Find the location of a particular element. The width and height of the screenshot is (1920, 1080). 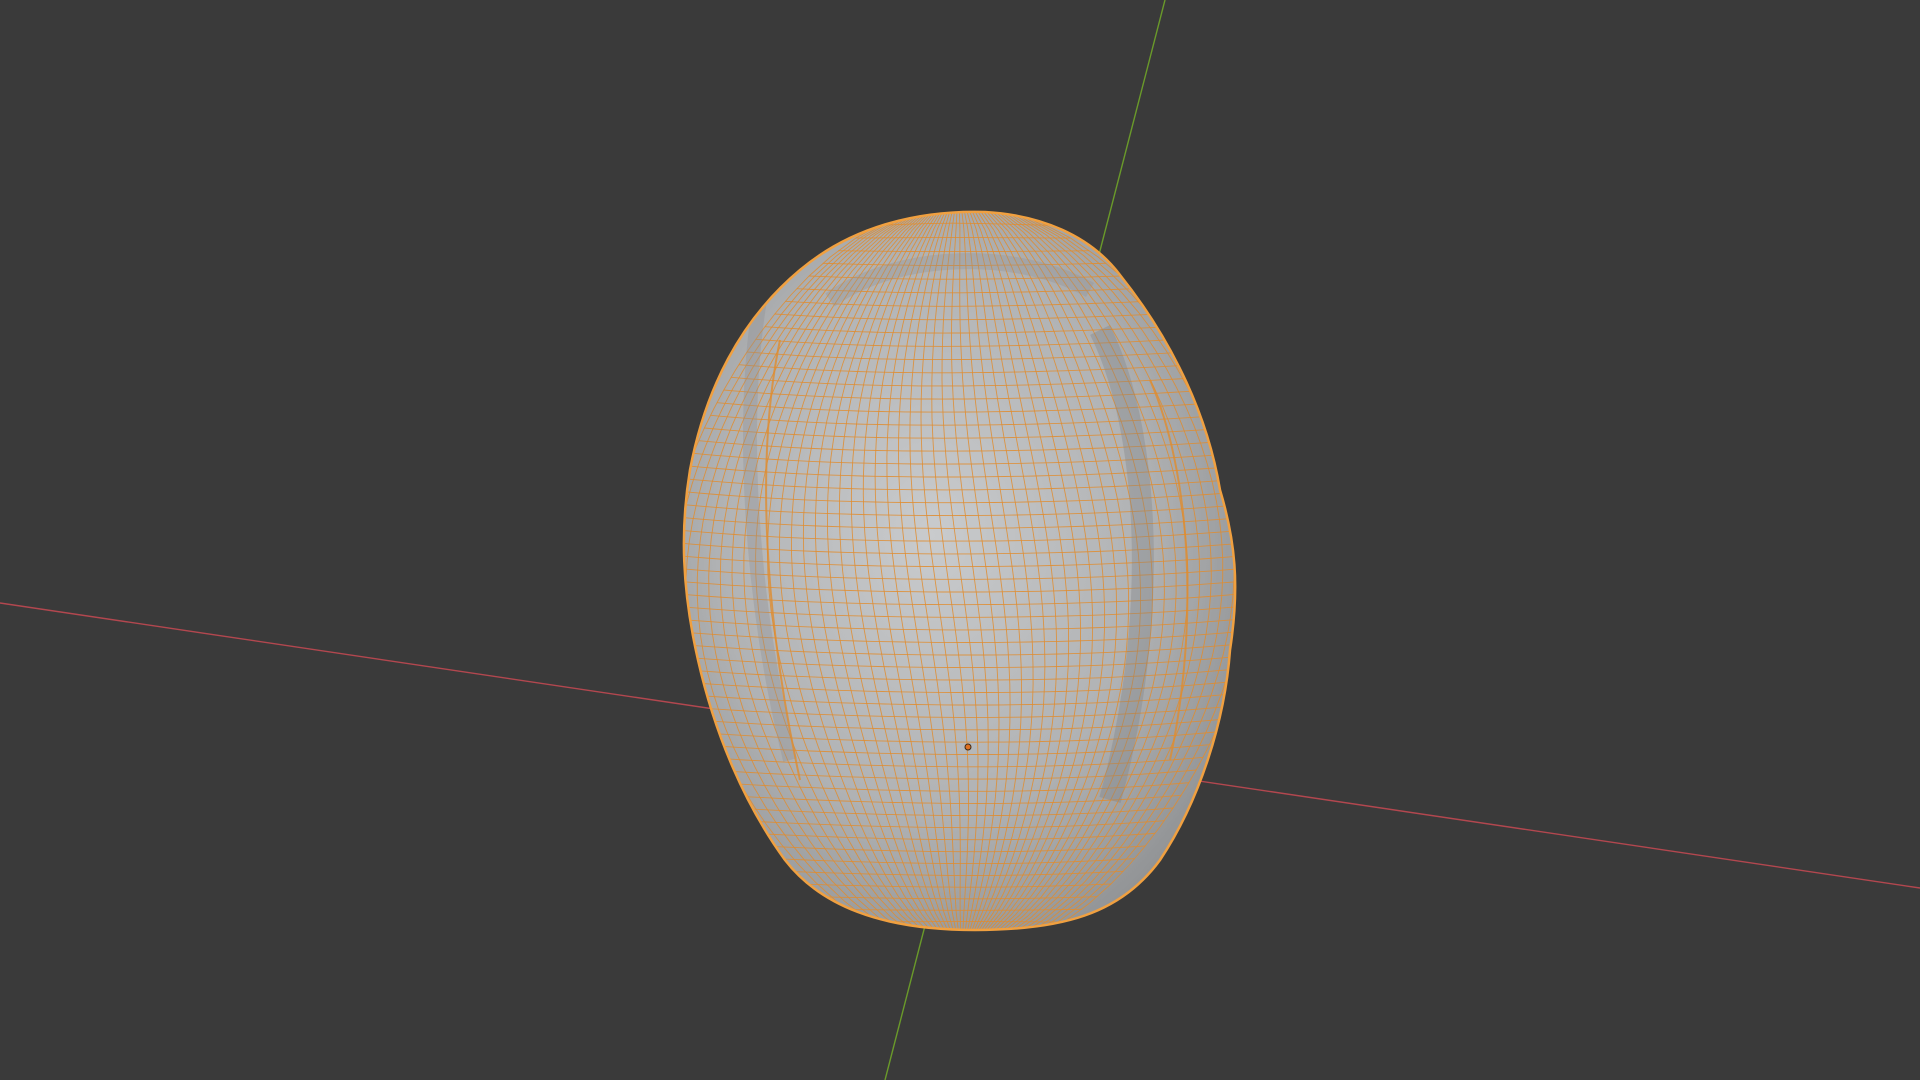

object-origin-dot is located at coordinates (968, 747).